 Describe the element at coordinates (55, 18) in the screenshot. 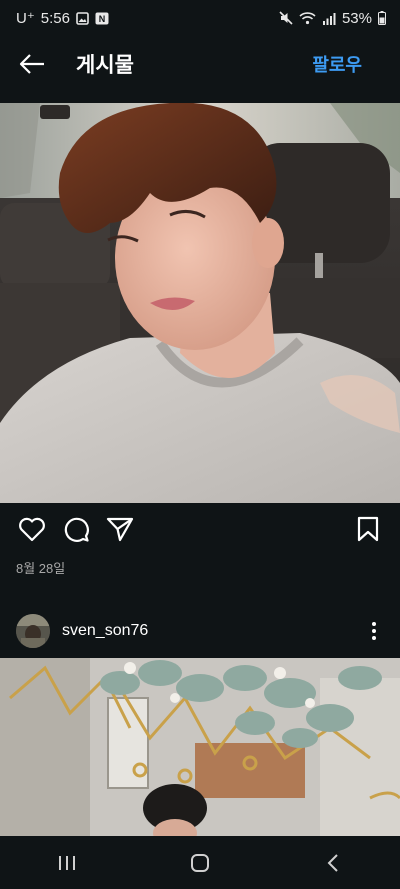

I see `status-time: 5:56` at that location.